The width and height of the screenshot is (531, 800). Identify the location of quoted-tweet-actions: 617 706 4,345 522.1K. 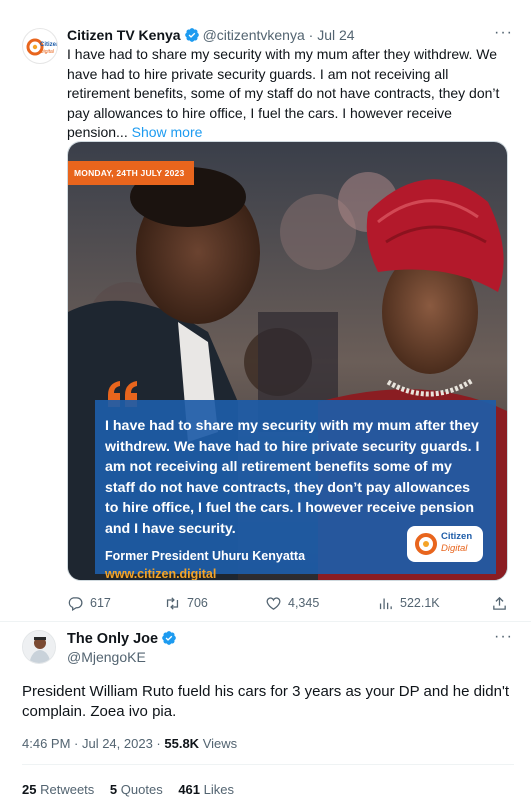
(290, 603).